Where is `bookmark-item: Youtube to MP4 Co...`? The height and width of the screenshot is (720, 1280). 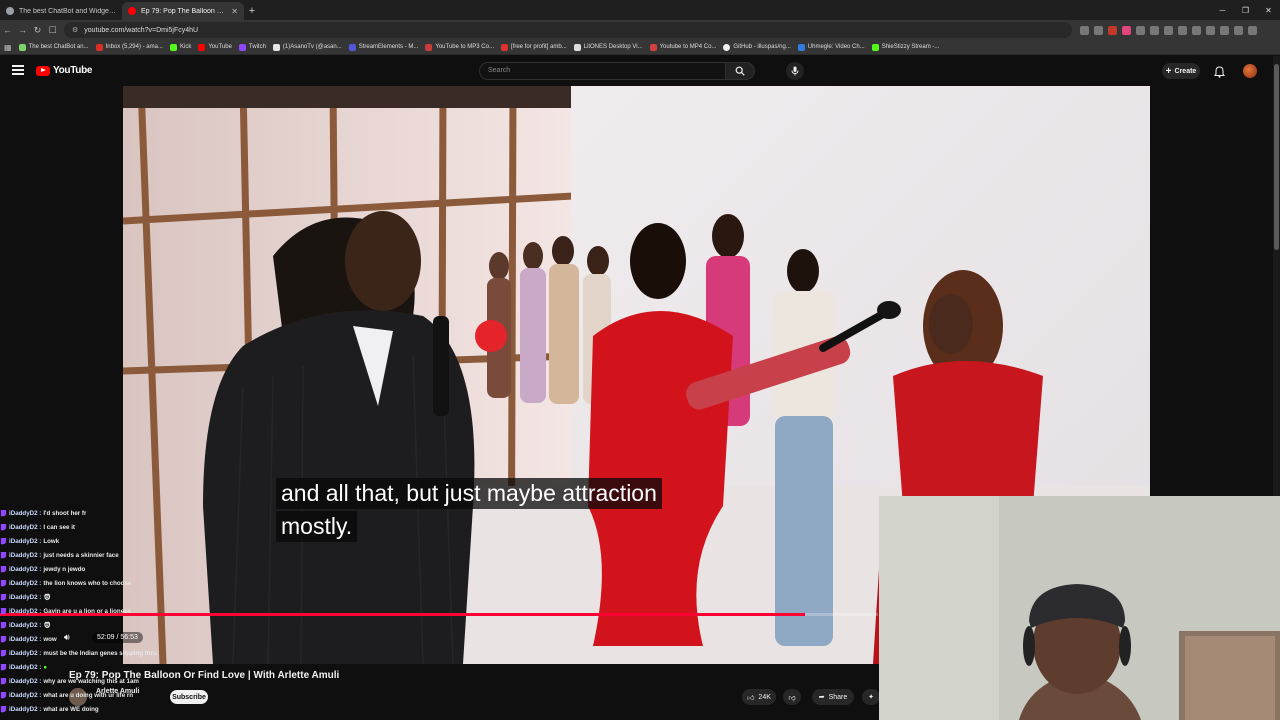
bookmark-item: Youtube to MP4 Co... is located at coordinates (682, 47).